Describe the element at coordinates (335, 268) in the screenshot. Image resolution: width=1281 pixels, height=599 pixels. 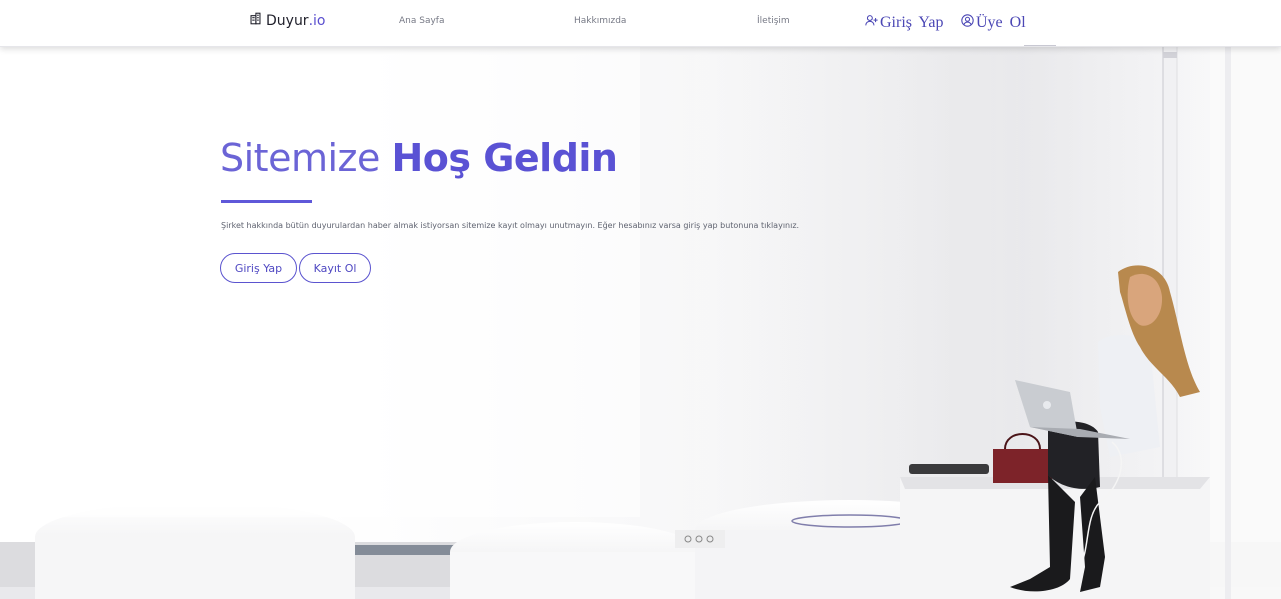
I see `hero-register-button: Kayıt Ol` at that location.